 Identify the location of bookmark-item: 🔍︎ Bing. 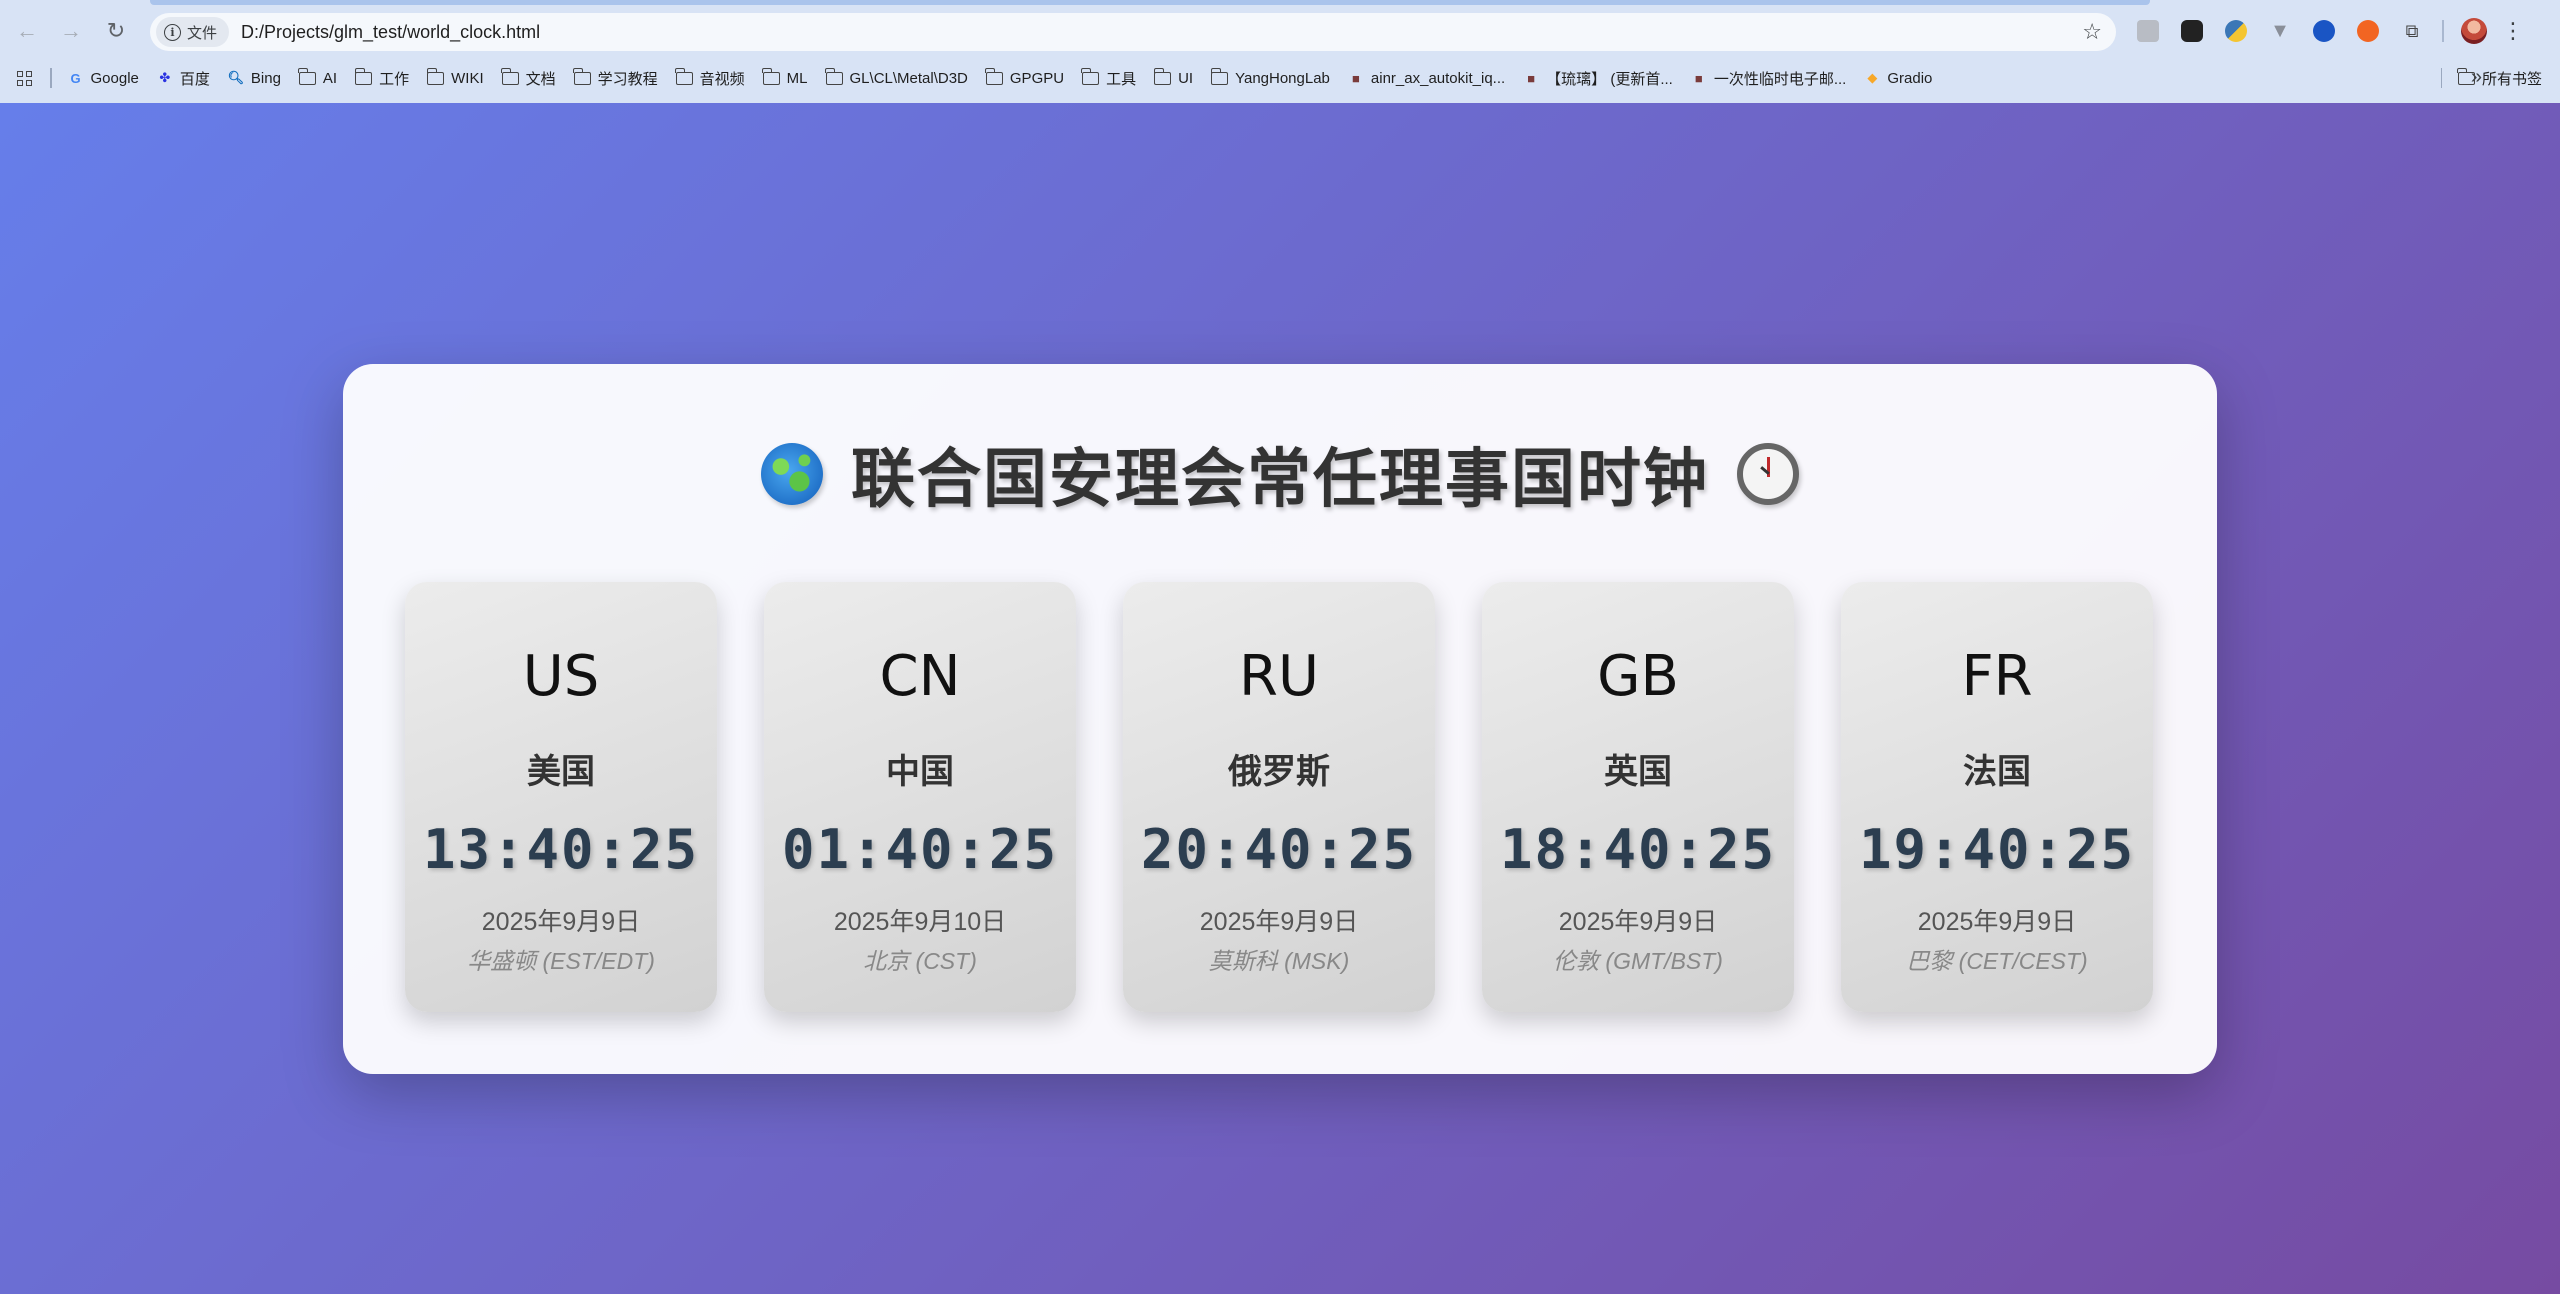
(254, 78).